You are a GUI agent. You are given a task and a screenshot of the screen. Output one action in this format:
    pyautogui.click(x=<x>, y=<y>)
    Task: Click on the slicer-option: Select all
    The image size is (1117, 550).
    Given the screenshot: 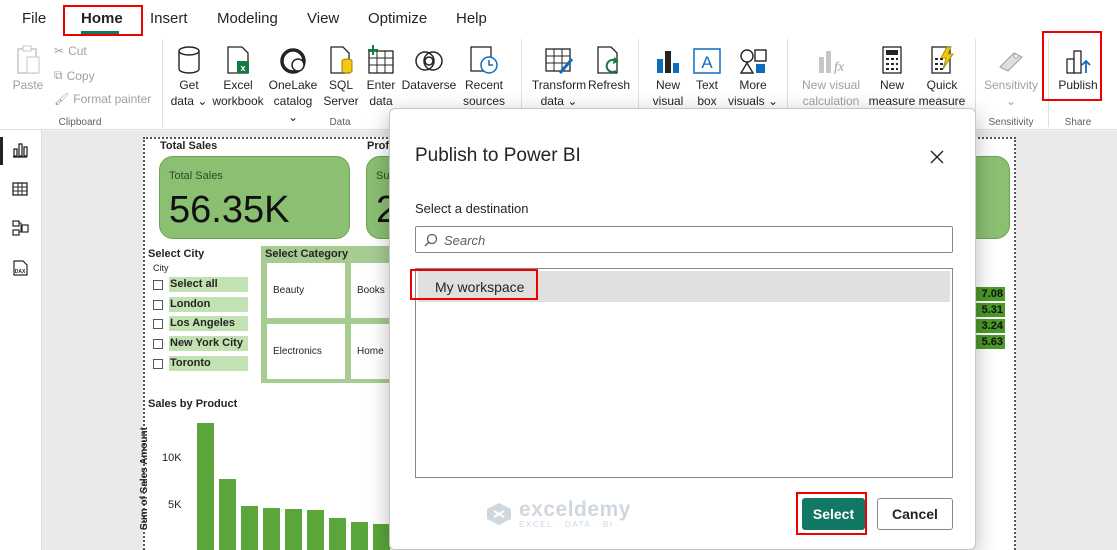 What is the action you would take?
    pyautogui.click(x=200, y=284)
    